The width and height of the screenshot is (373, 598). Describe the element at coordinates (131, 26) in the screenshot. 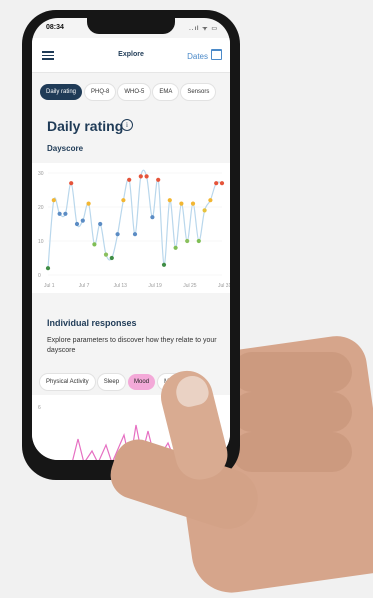

I see `notch` at that location.